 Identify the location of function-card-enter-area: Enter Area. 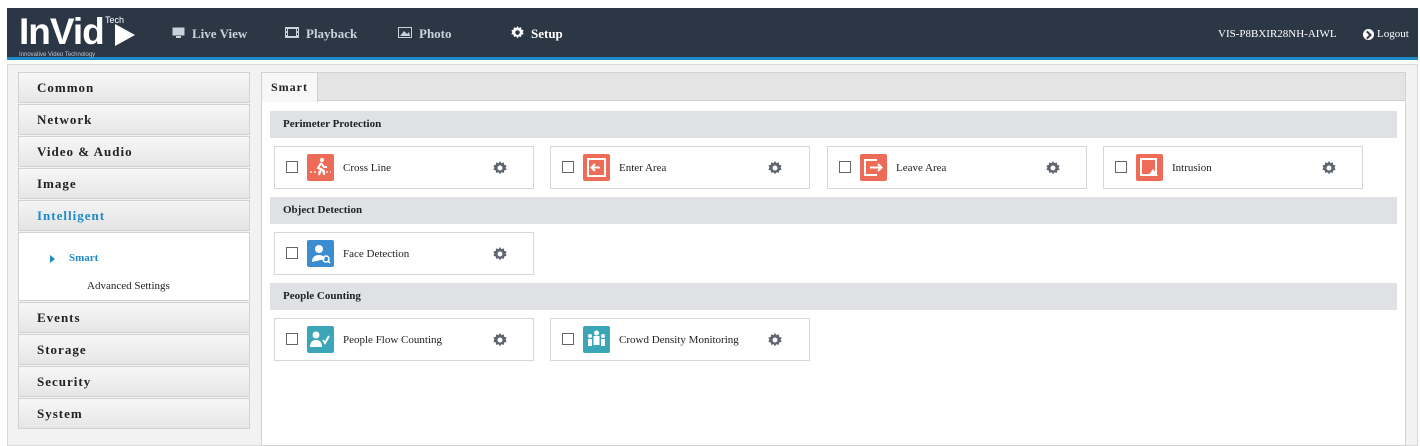
(680, 167).